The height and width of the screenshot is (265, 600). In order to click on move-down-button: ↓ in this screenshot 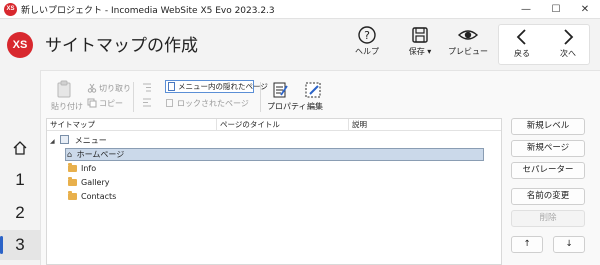, I will do `click(569, 244)`.